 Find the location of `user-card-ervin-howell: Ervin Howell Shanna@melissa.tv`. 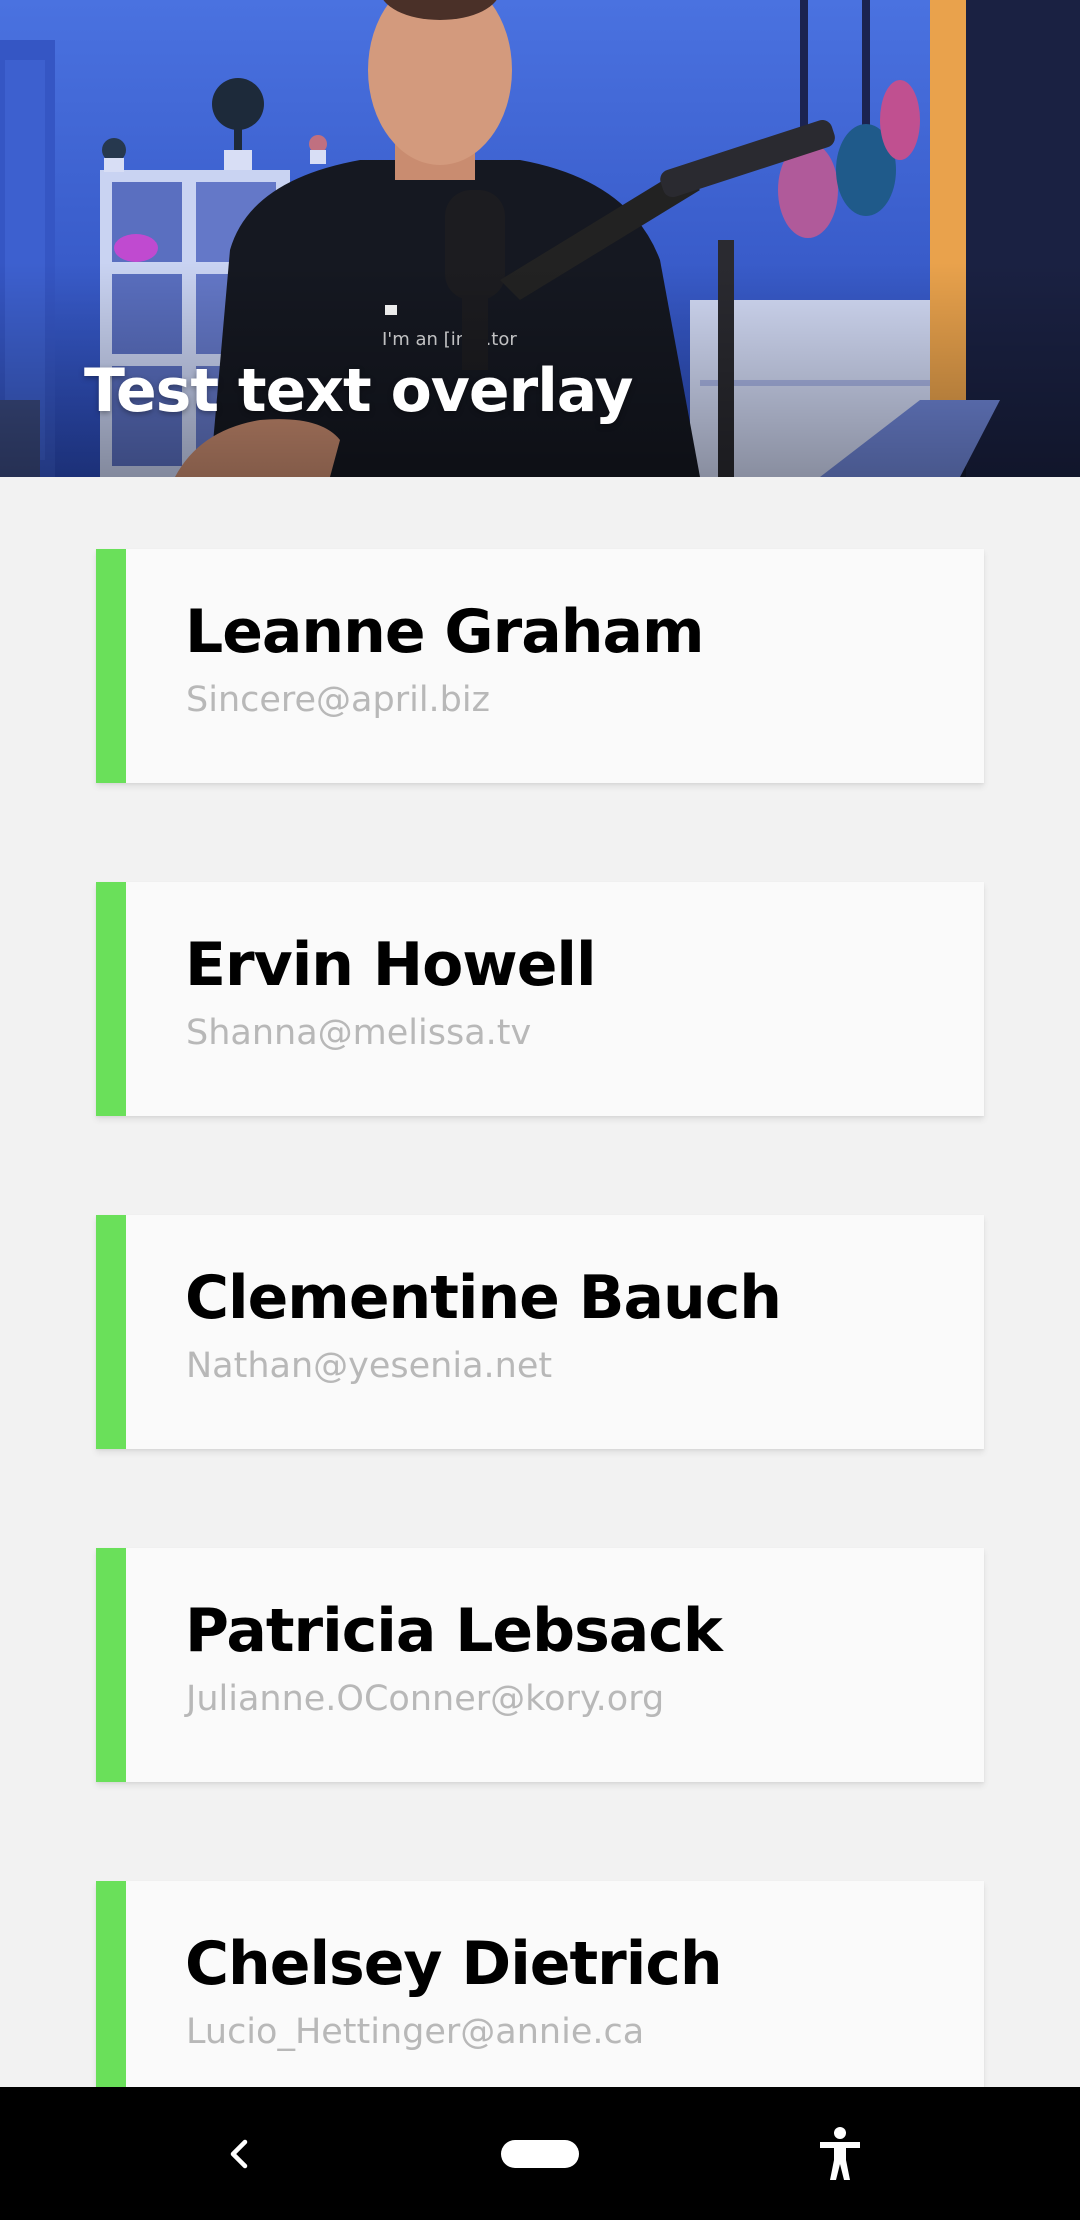

user-card-ervin-howell: Ervin Howell Shanna@melissa.tv is located at coordinates (540, 999).